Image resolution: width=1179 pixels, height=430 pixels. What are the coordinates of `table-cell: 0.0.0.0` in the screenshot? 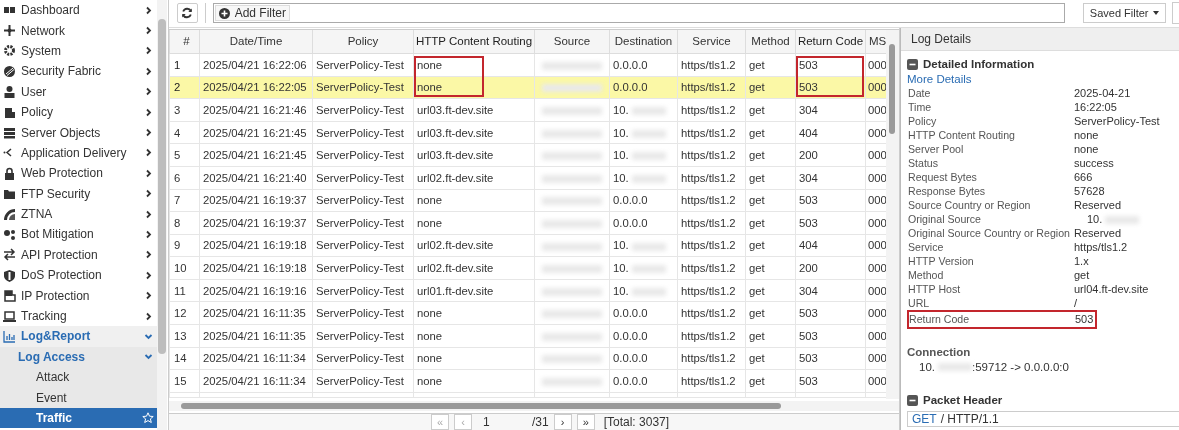 It's located at (630, 358).